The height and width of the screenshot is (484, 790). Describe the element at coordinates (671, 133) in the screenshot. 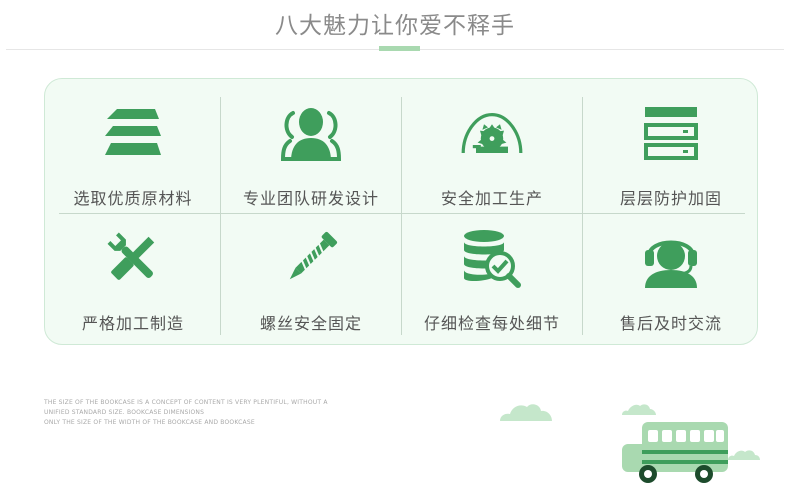

I see `stacked-drawers-icon` at that location.